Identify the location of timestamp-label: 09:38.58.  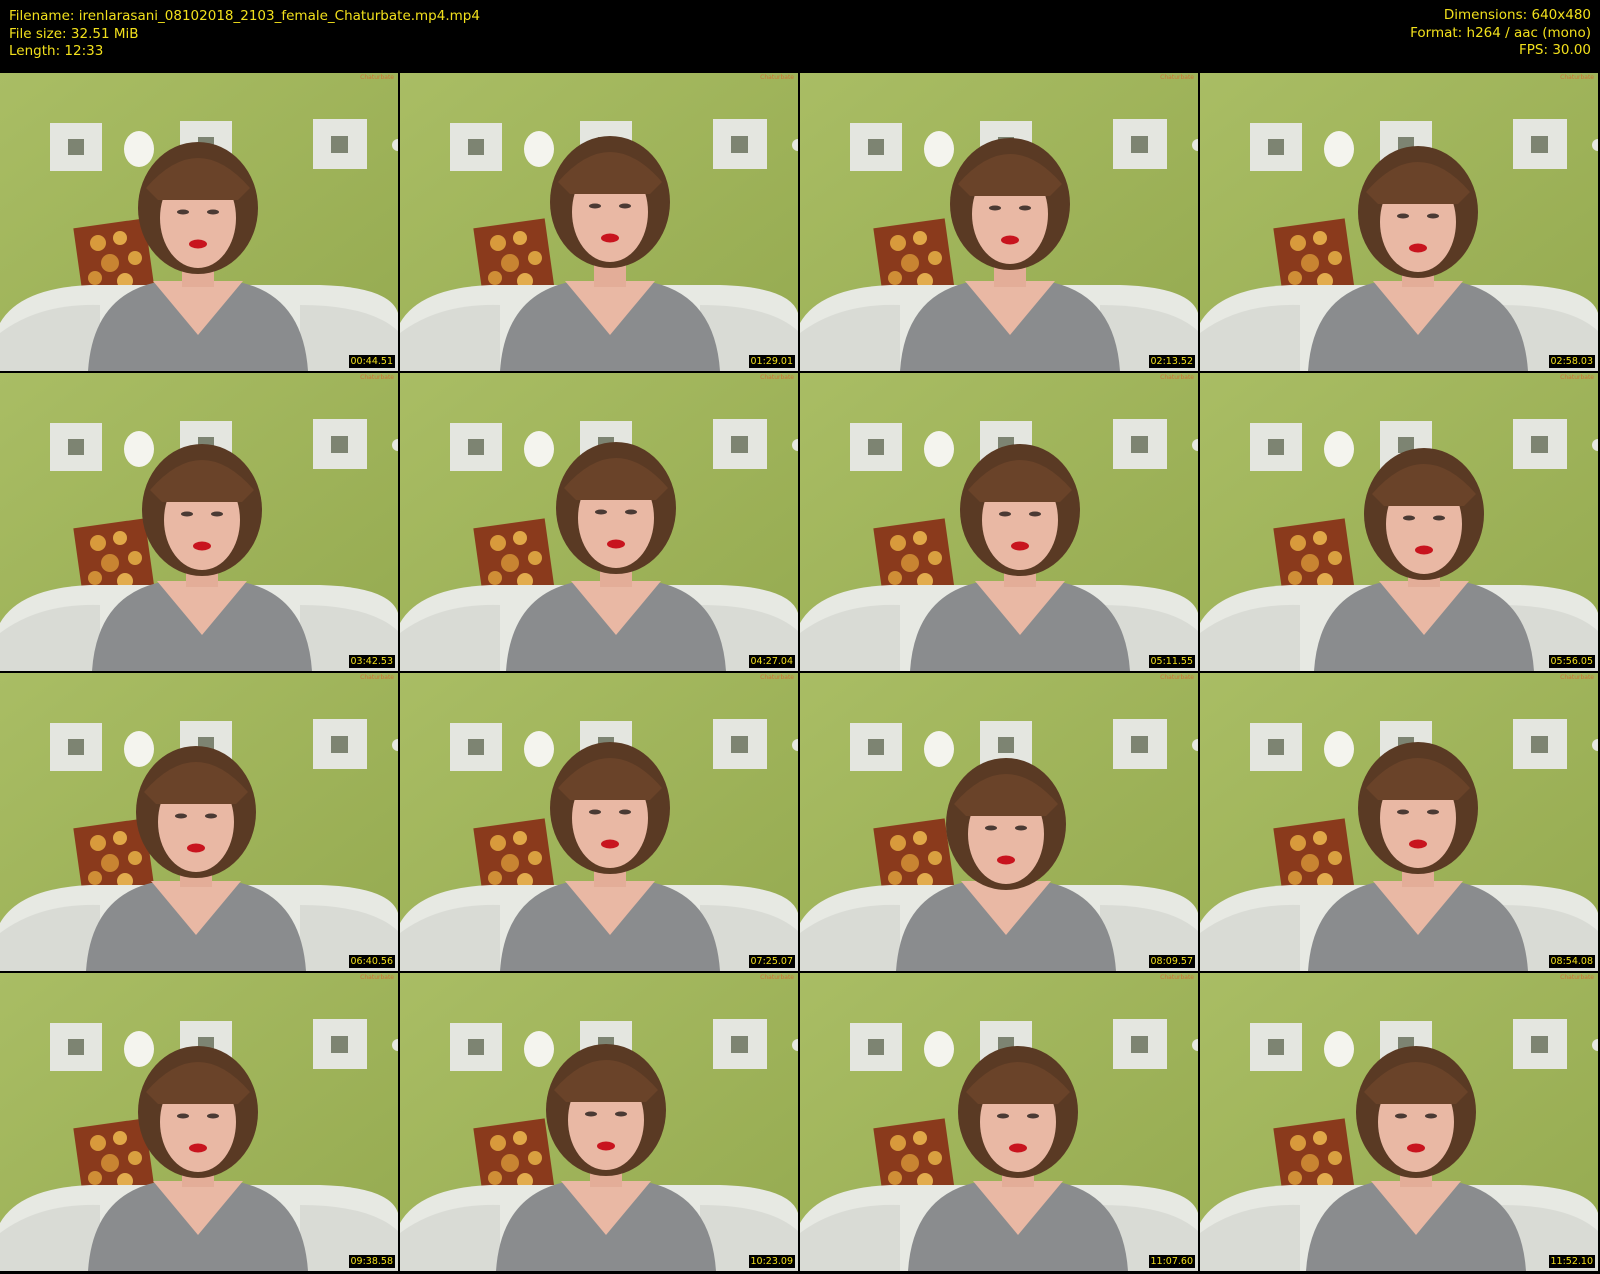
(371, 1261).